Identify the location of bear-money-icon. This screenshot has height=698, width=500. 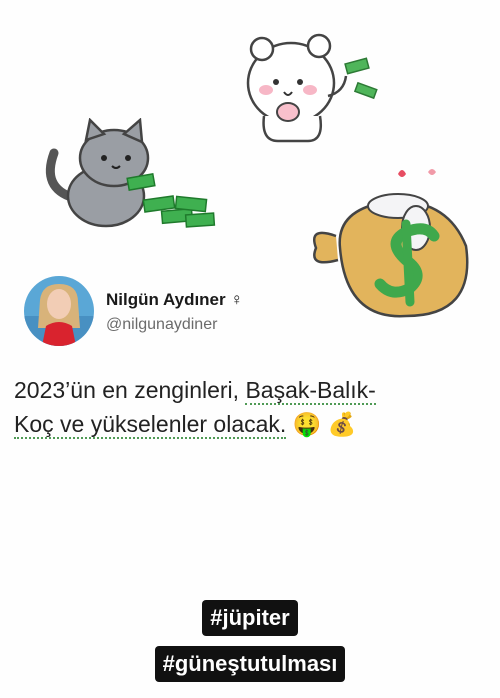
(311, 86).